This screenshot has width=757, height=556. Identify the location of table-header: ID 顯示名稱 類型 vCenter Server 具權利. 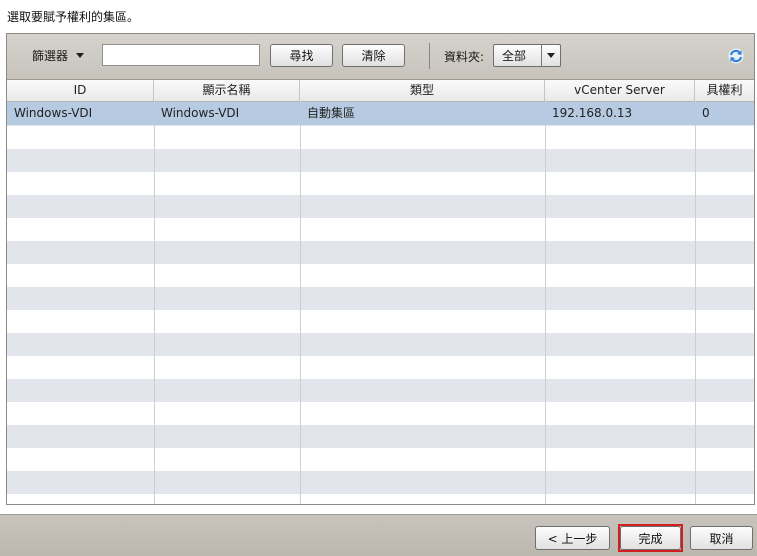
(380, 91).